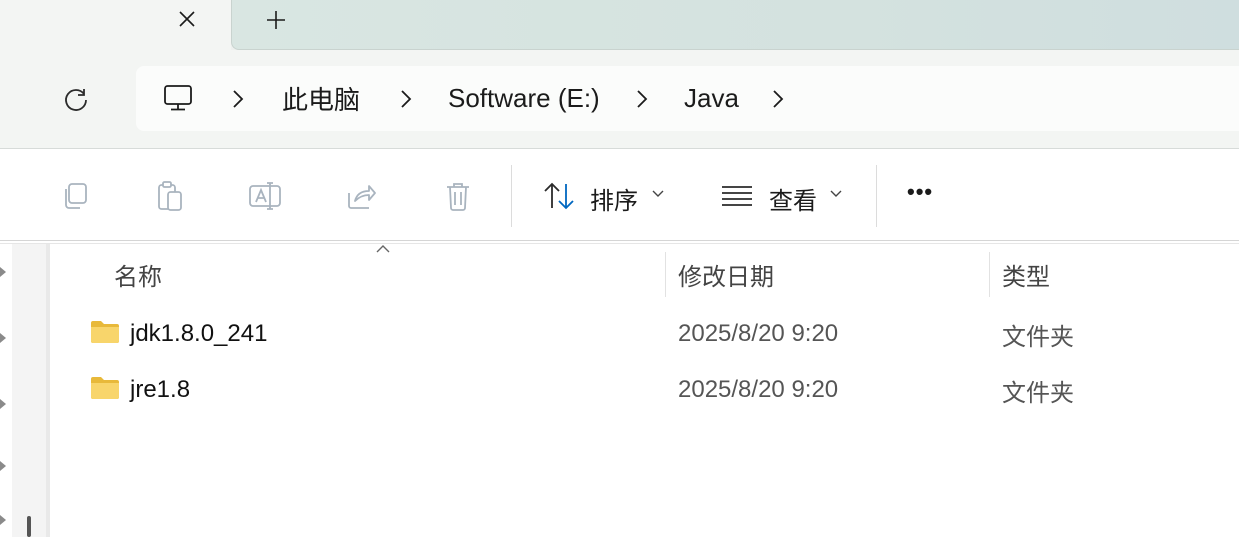  What do you see at coordinates (793, 198) in the screenshot?
I see `view-button: 查看` at bounding box center [793, 198].